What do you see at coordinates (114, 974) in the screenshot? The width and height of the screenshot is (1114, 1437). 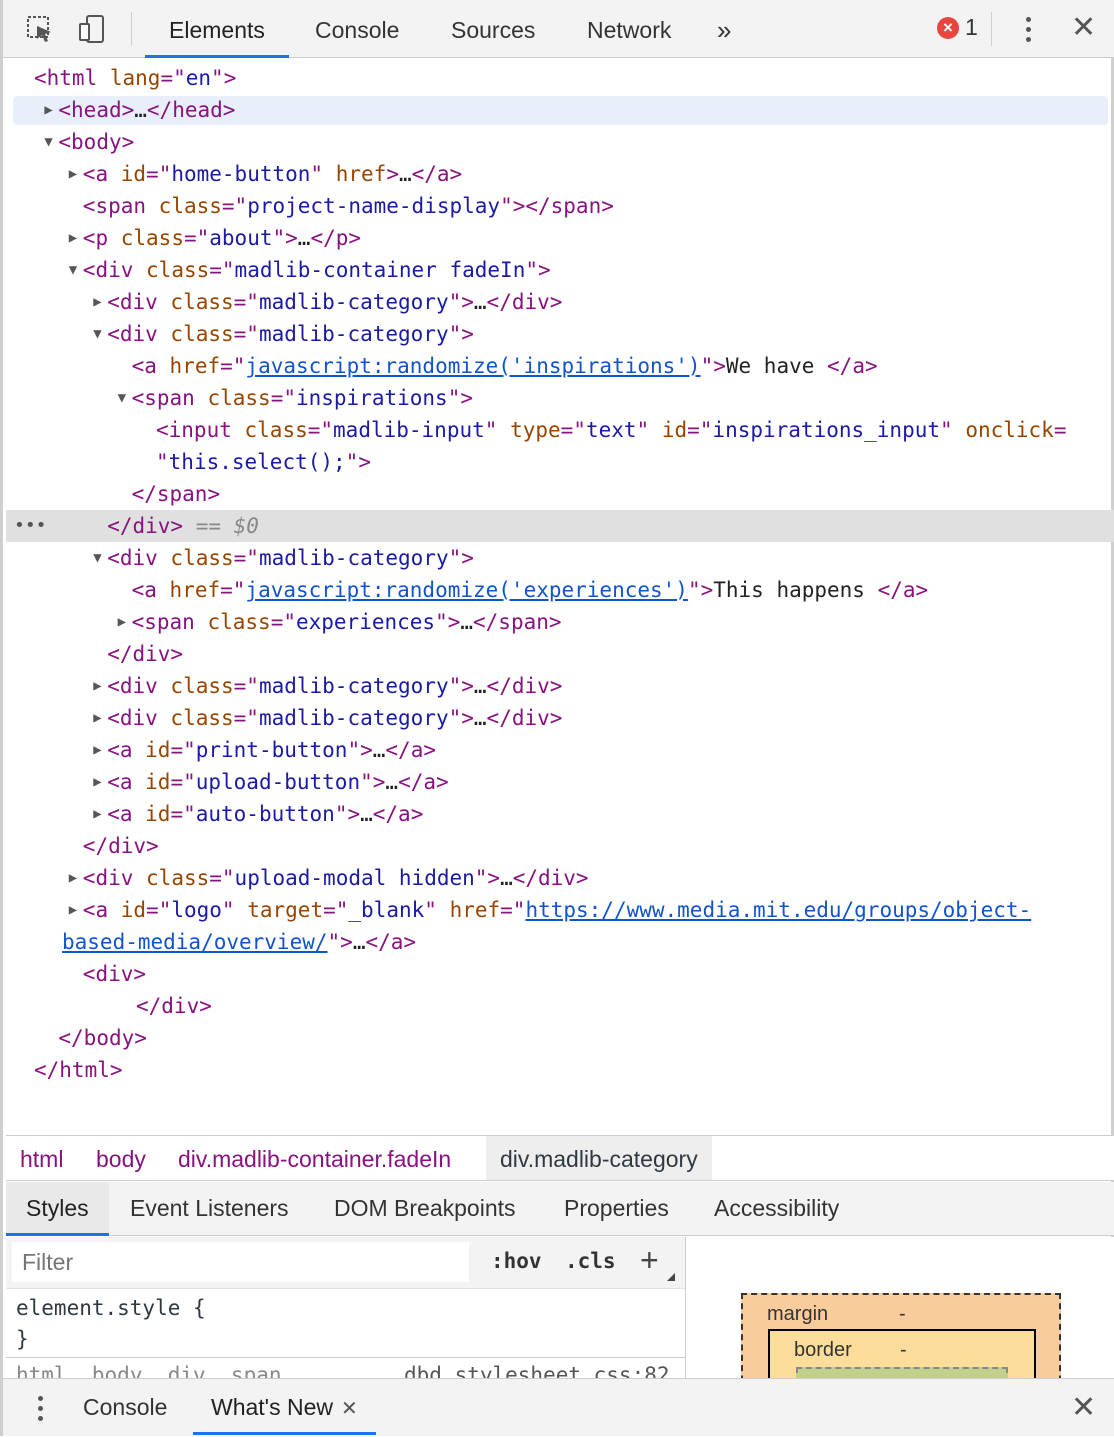 I see `dom-node-markup: <div>` at bounding box center [114, 974].